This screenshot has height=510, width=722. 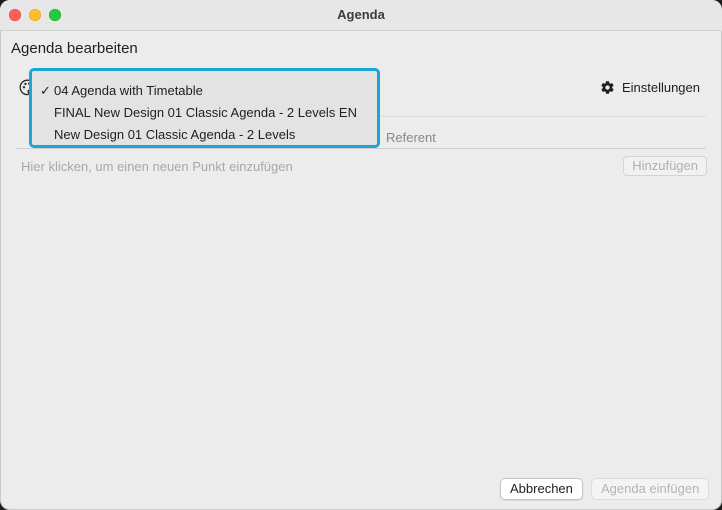 What do you see at coordinates (541, 489) in the screenshot?
I see `cancel-button: Abbrechen` at bounding box center [541, 489].